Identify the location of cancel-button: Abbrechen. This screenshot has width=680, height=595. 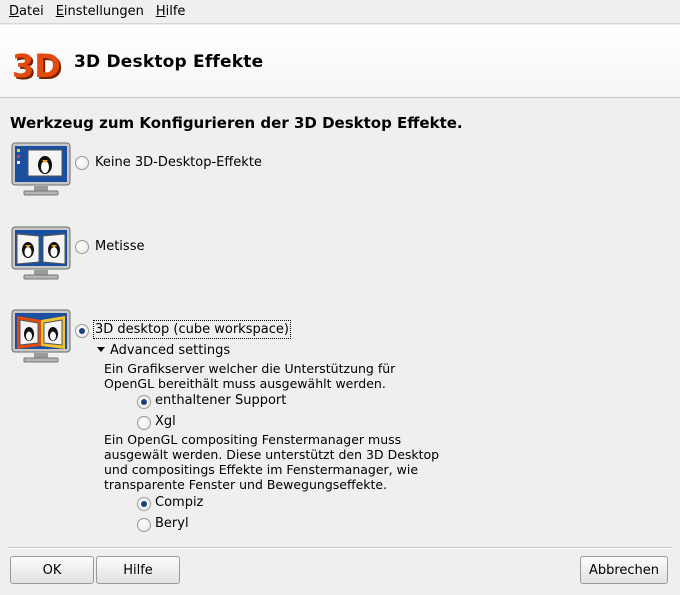
(624, 570).